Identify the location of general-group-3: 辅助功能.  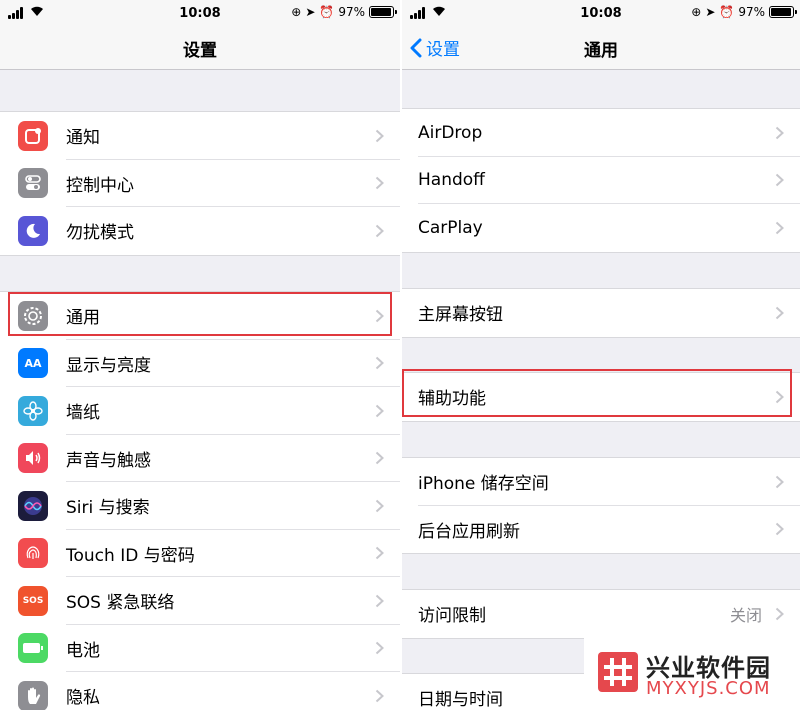
(601, 397).